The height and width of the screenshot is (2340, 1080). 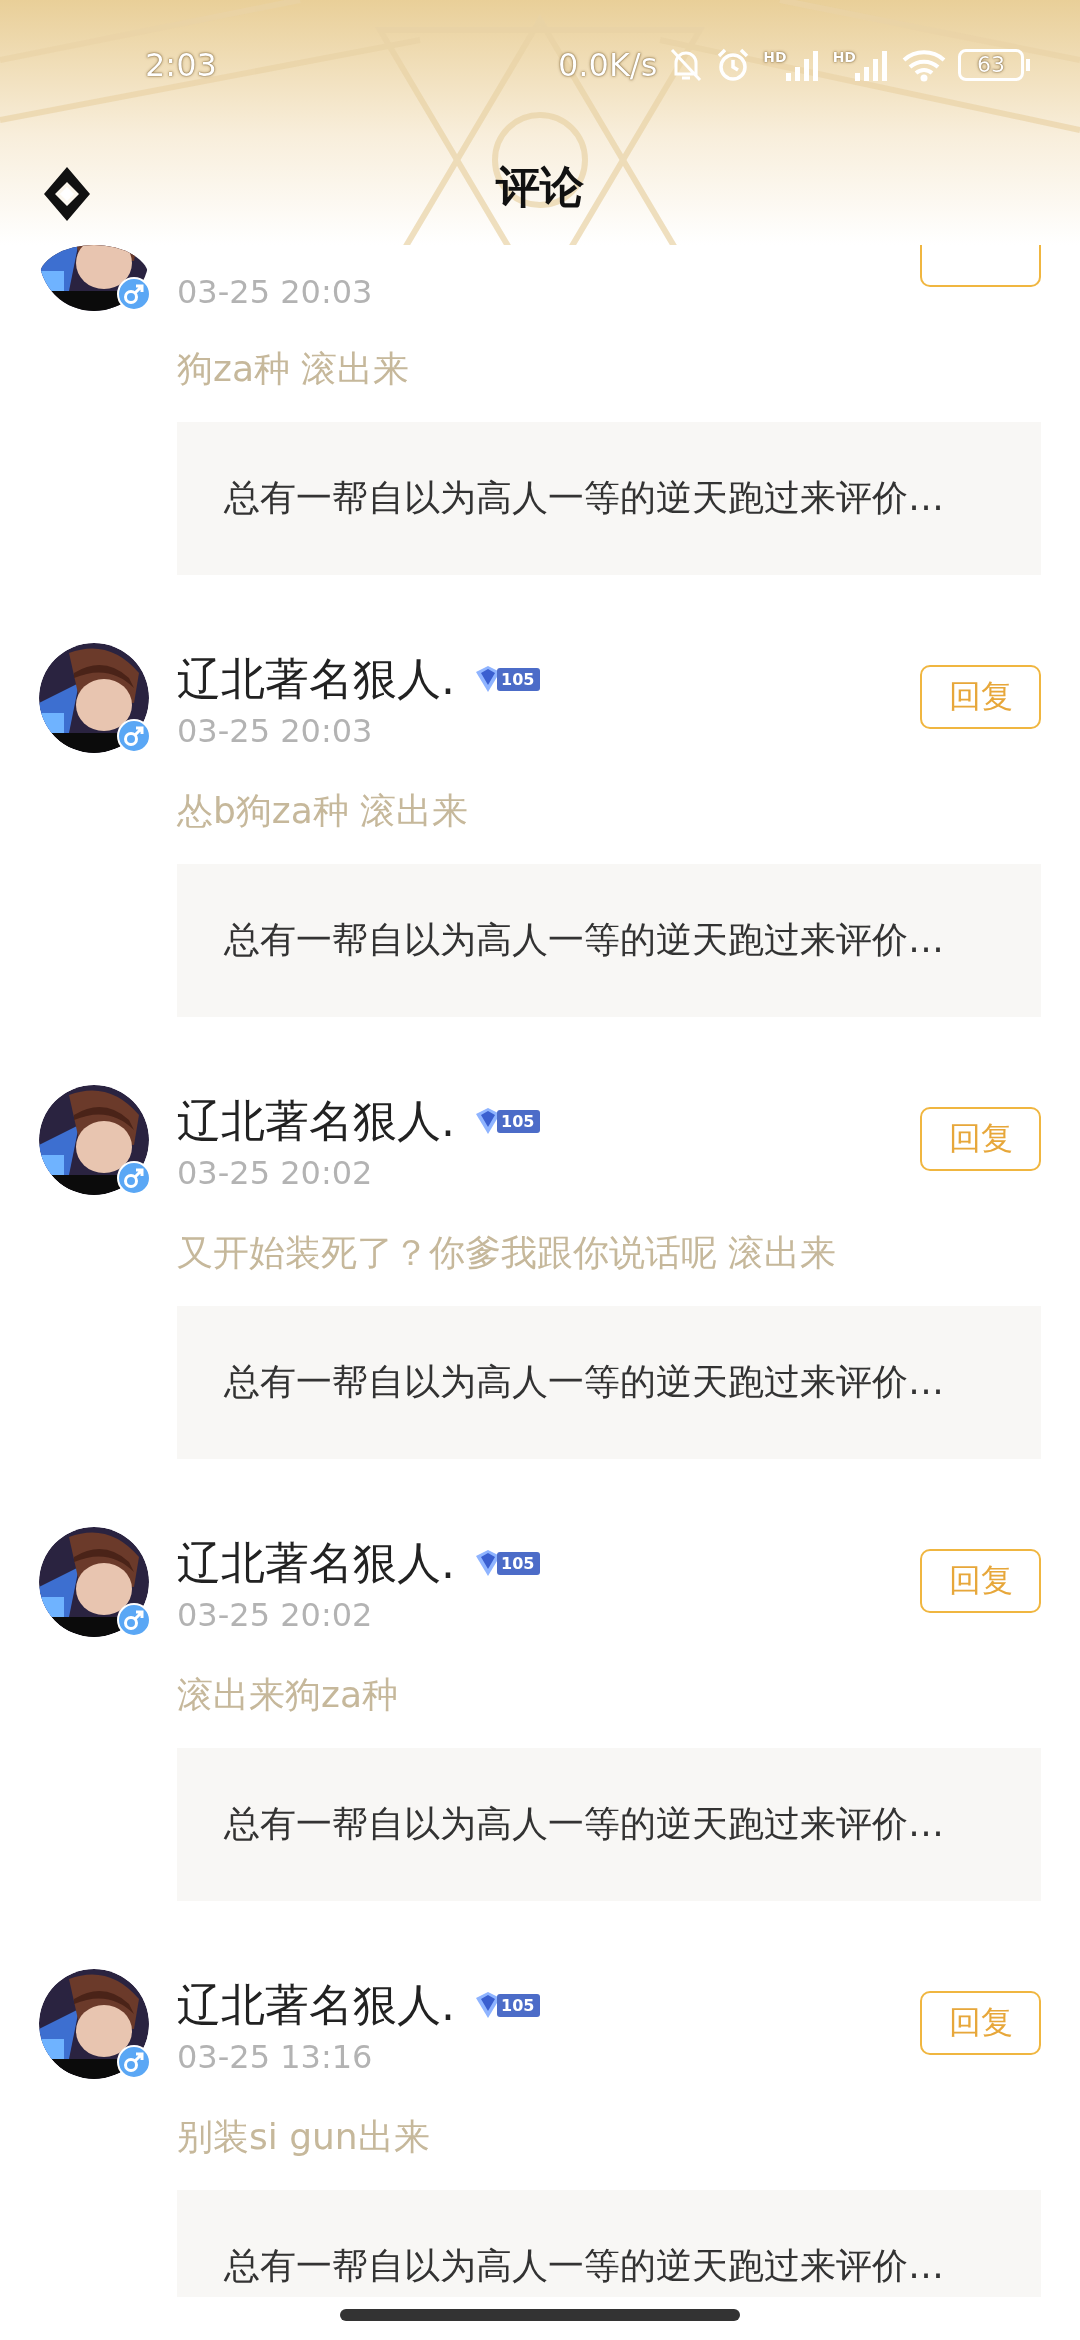 What do you see at coordinates (540, 187) in the screenshot?
I see `page-title: 评论` at bounding box center [540, 187].